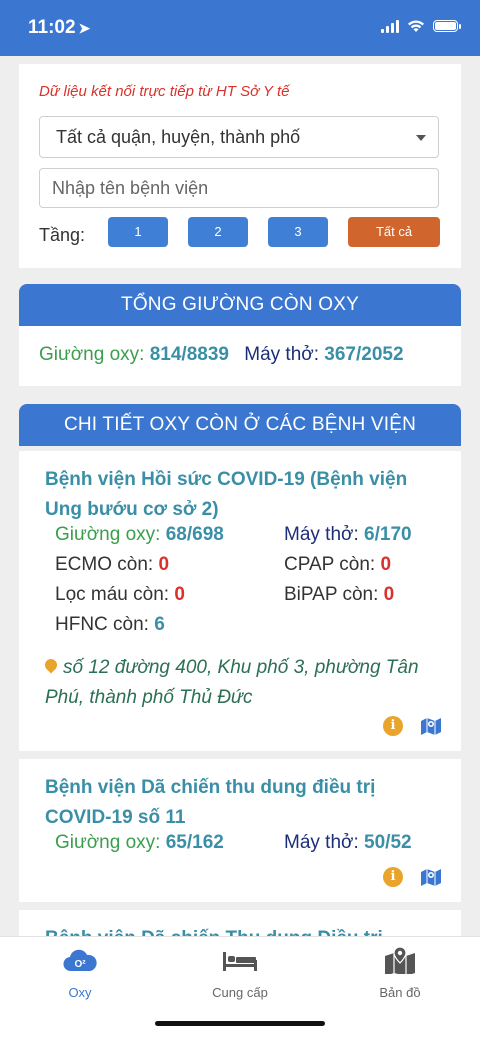  I want to click on summary-line: Giường oxy: 814/8839 Máy thở: 367/2052, so click(221, 355).